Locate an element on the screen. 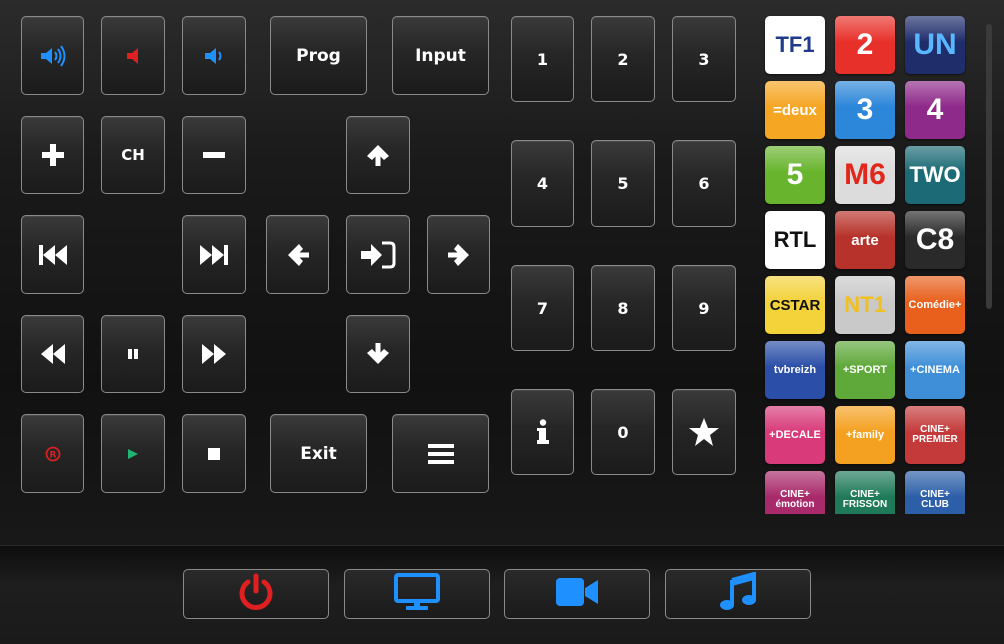 The width and height of the screenshot is (1004, 644). channel-logo: Comédie+ is located at coordinates (935, 305).